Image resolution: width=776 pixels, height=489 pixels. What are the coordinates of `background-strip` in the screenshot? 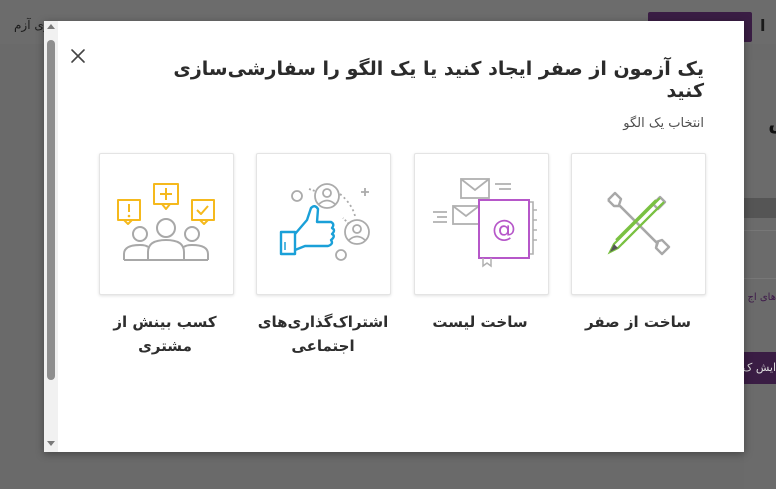 It's located at (760, 208).